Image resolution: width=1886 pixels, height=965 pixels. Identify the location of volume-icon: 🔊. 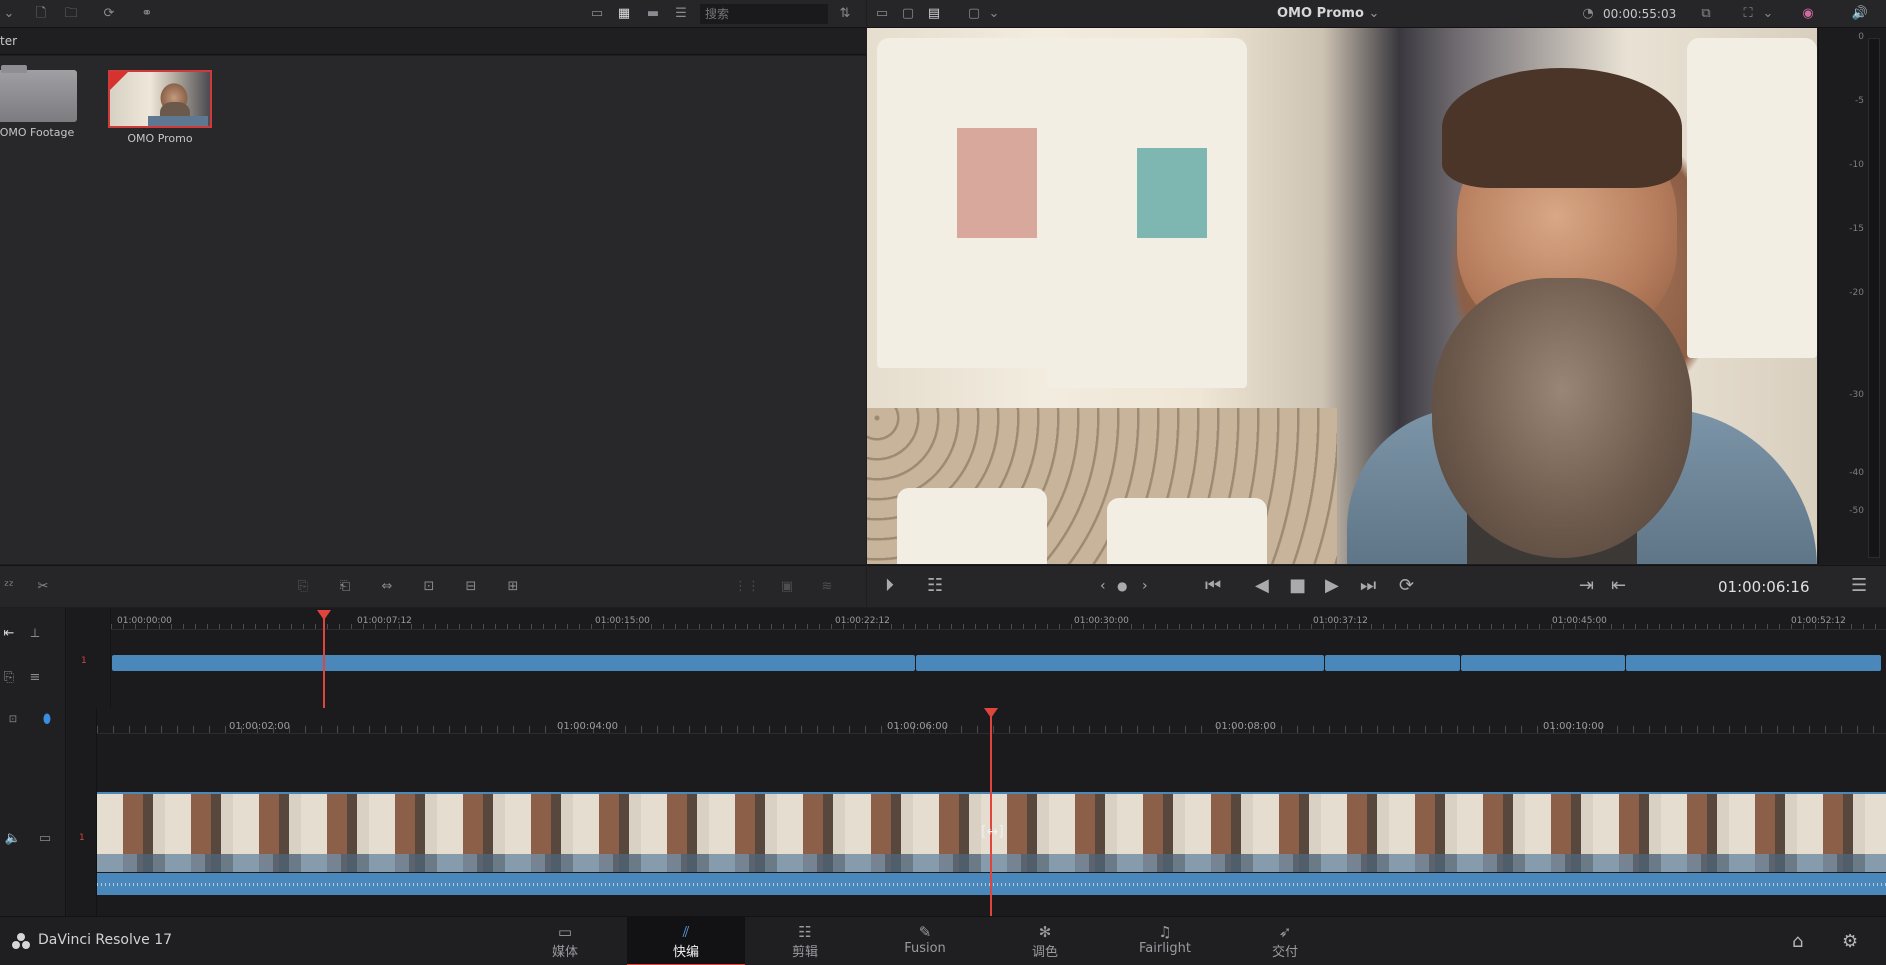
(1860, 14).